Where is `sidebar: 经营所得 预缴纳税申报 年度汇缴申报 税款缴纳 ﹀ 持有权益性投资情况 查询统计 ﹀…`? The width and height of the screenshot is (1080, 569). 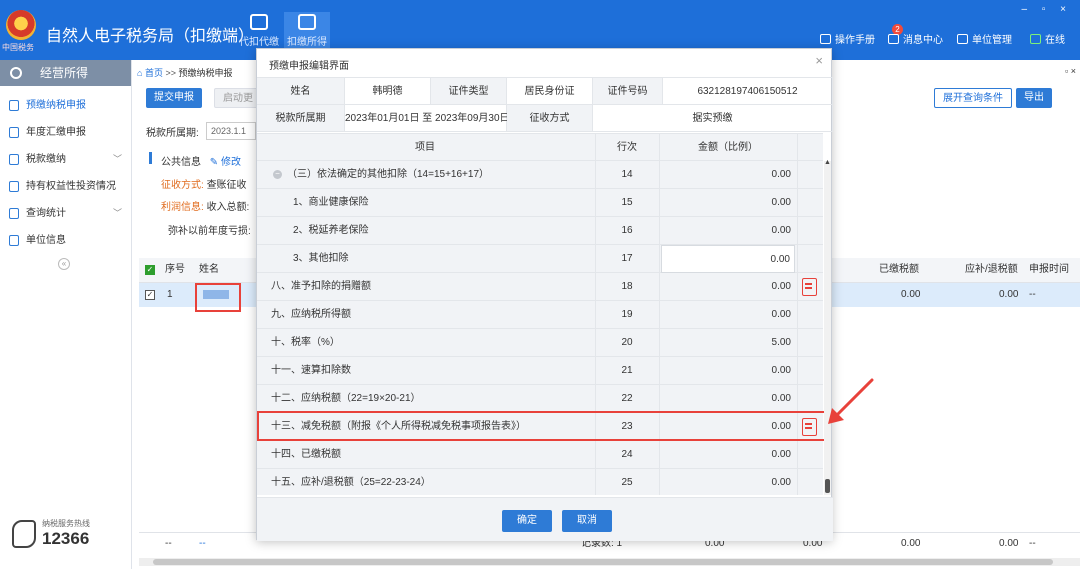
sidebar: 经营所得 预缴纳税申报 年度汇缴申报 税款缴纳 ﹀ 持有权益性投资情况 查询统计 ﹀… is located at coordinates (66, 314).